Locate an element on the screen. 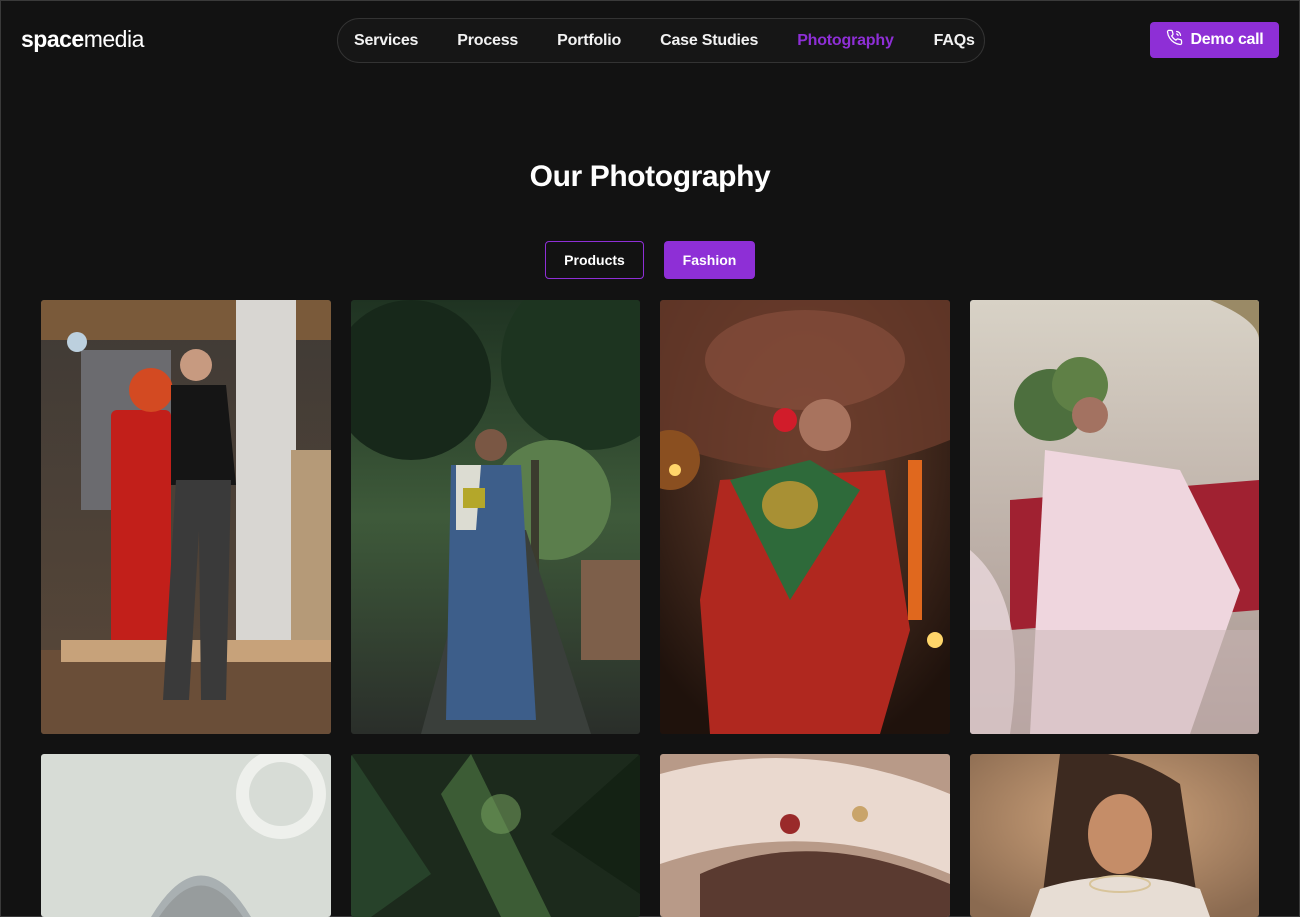 The image size is (1300, 917). photo-veil-white is located at coordinates (186, 835).